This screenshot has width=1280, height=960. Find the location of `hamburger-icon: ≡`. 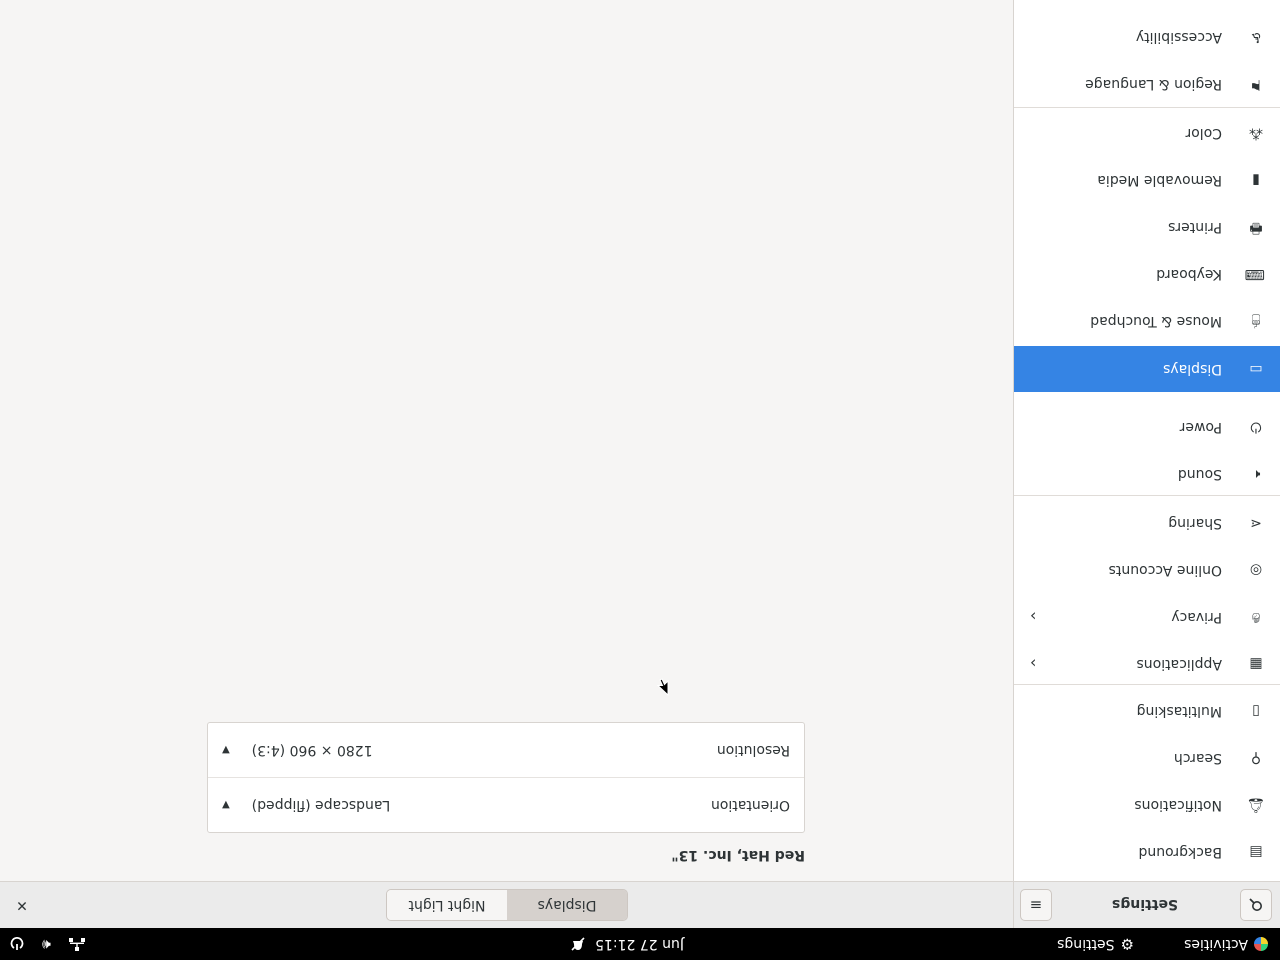

hamburger-icon: ≡ is located at coordinates (1036, 905).